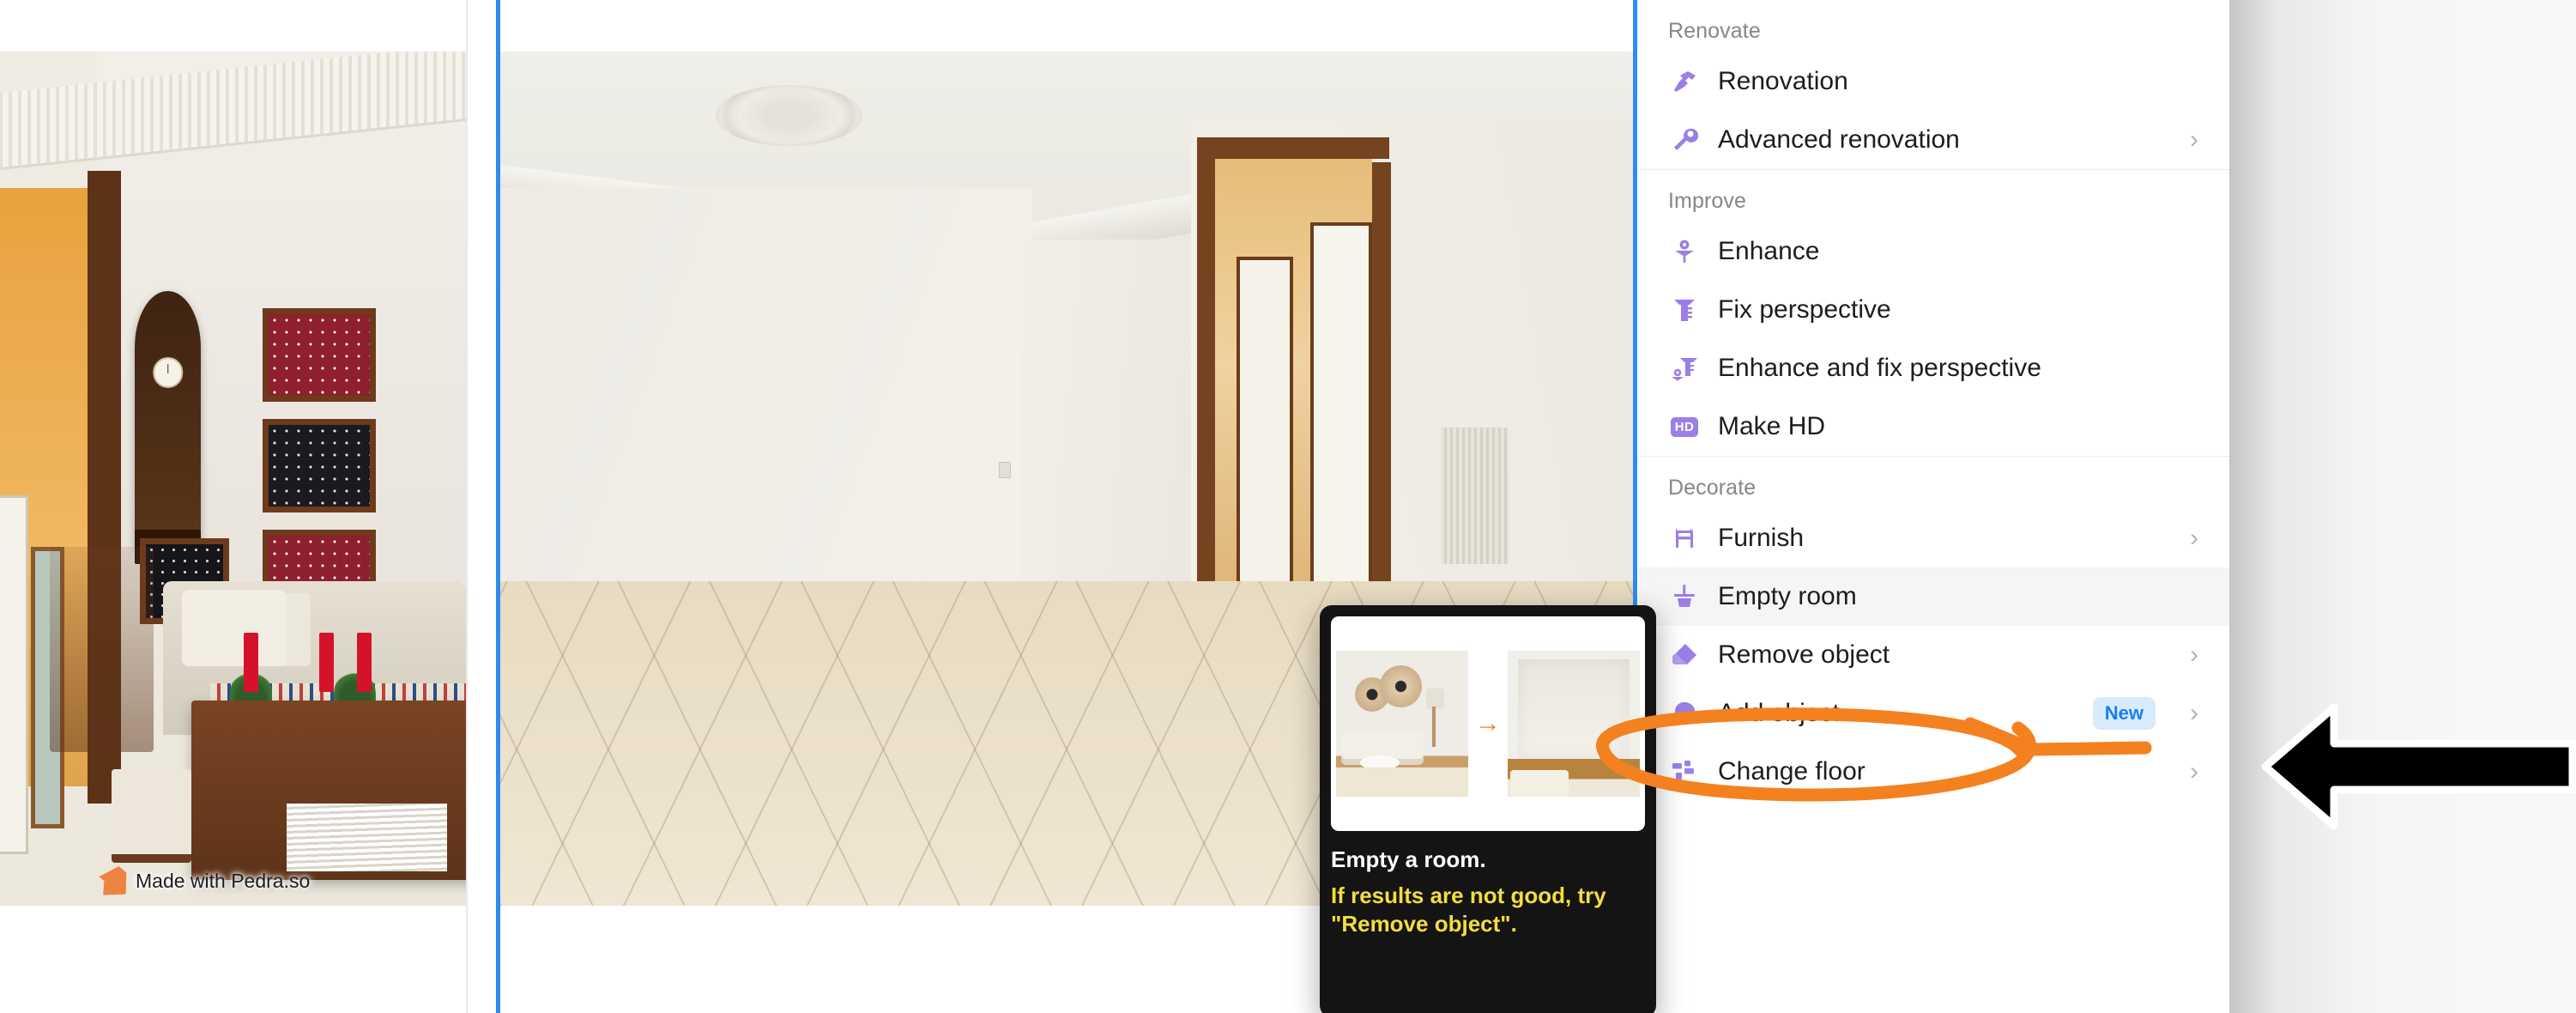 The height and width of the screenshot is (1013, 2576). Describe the element at coordinates (2402, 506) in the screenshot. I see `panel-backdrop` at that location.